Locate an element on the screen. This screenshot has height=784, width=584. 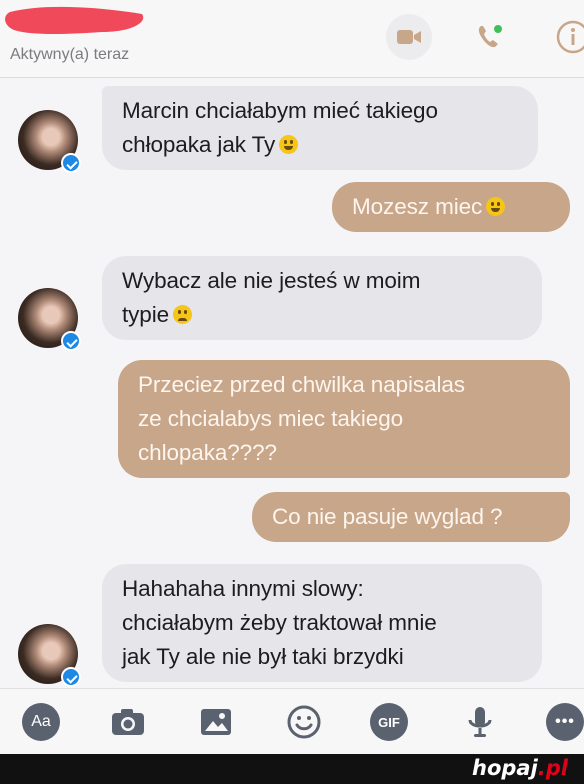
video-call-button is located at coordinates (409, 37).